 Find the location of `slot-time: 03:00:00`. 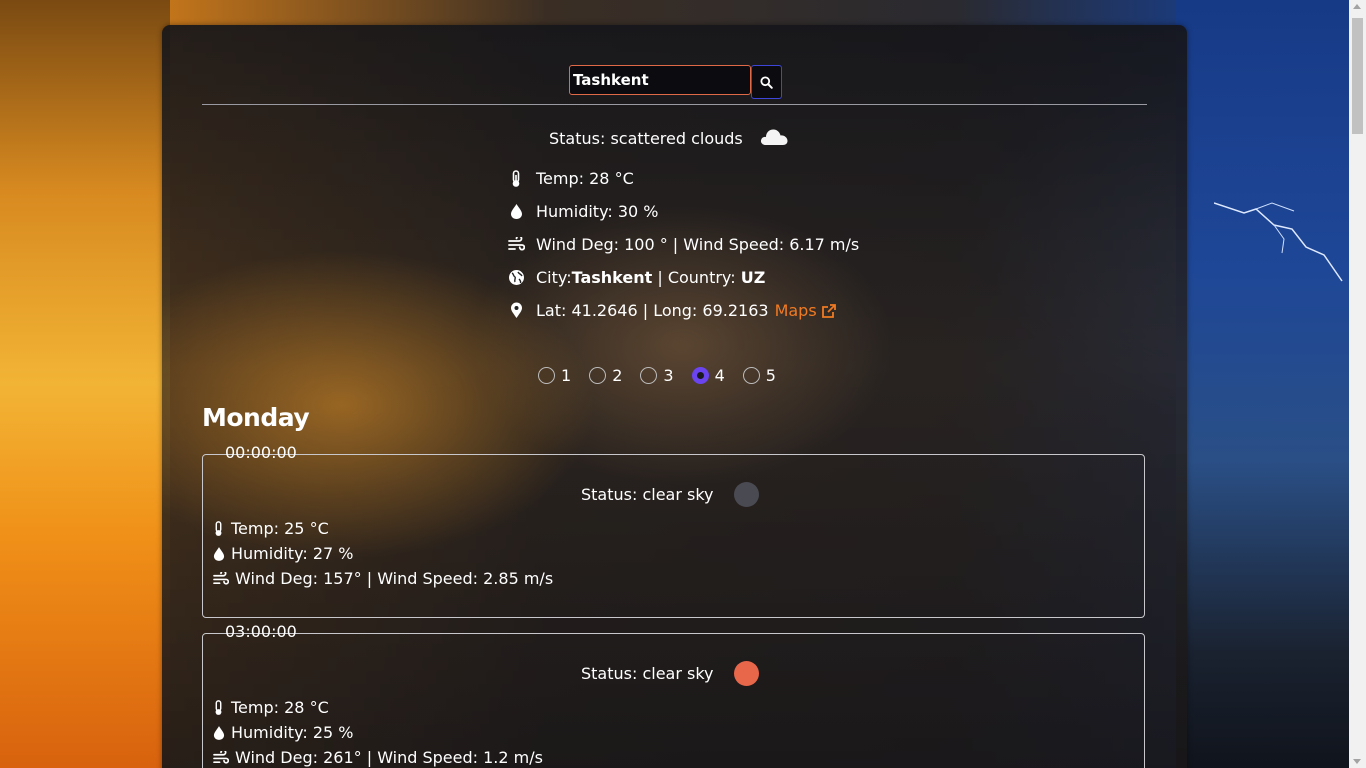

slot-time: 03:00:00 is located at coordinates (261, 631).